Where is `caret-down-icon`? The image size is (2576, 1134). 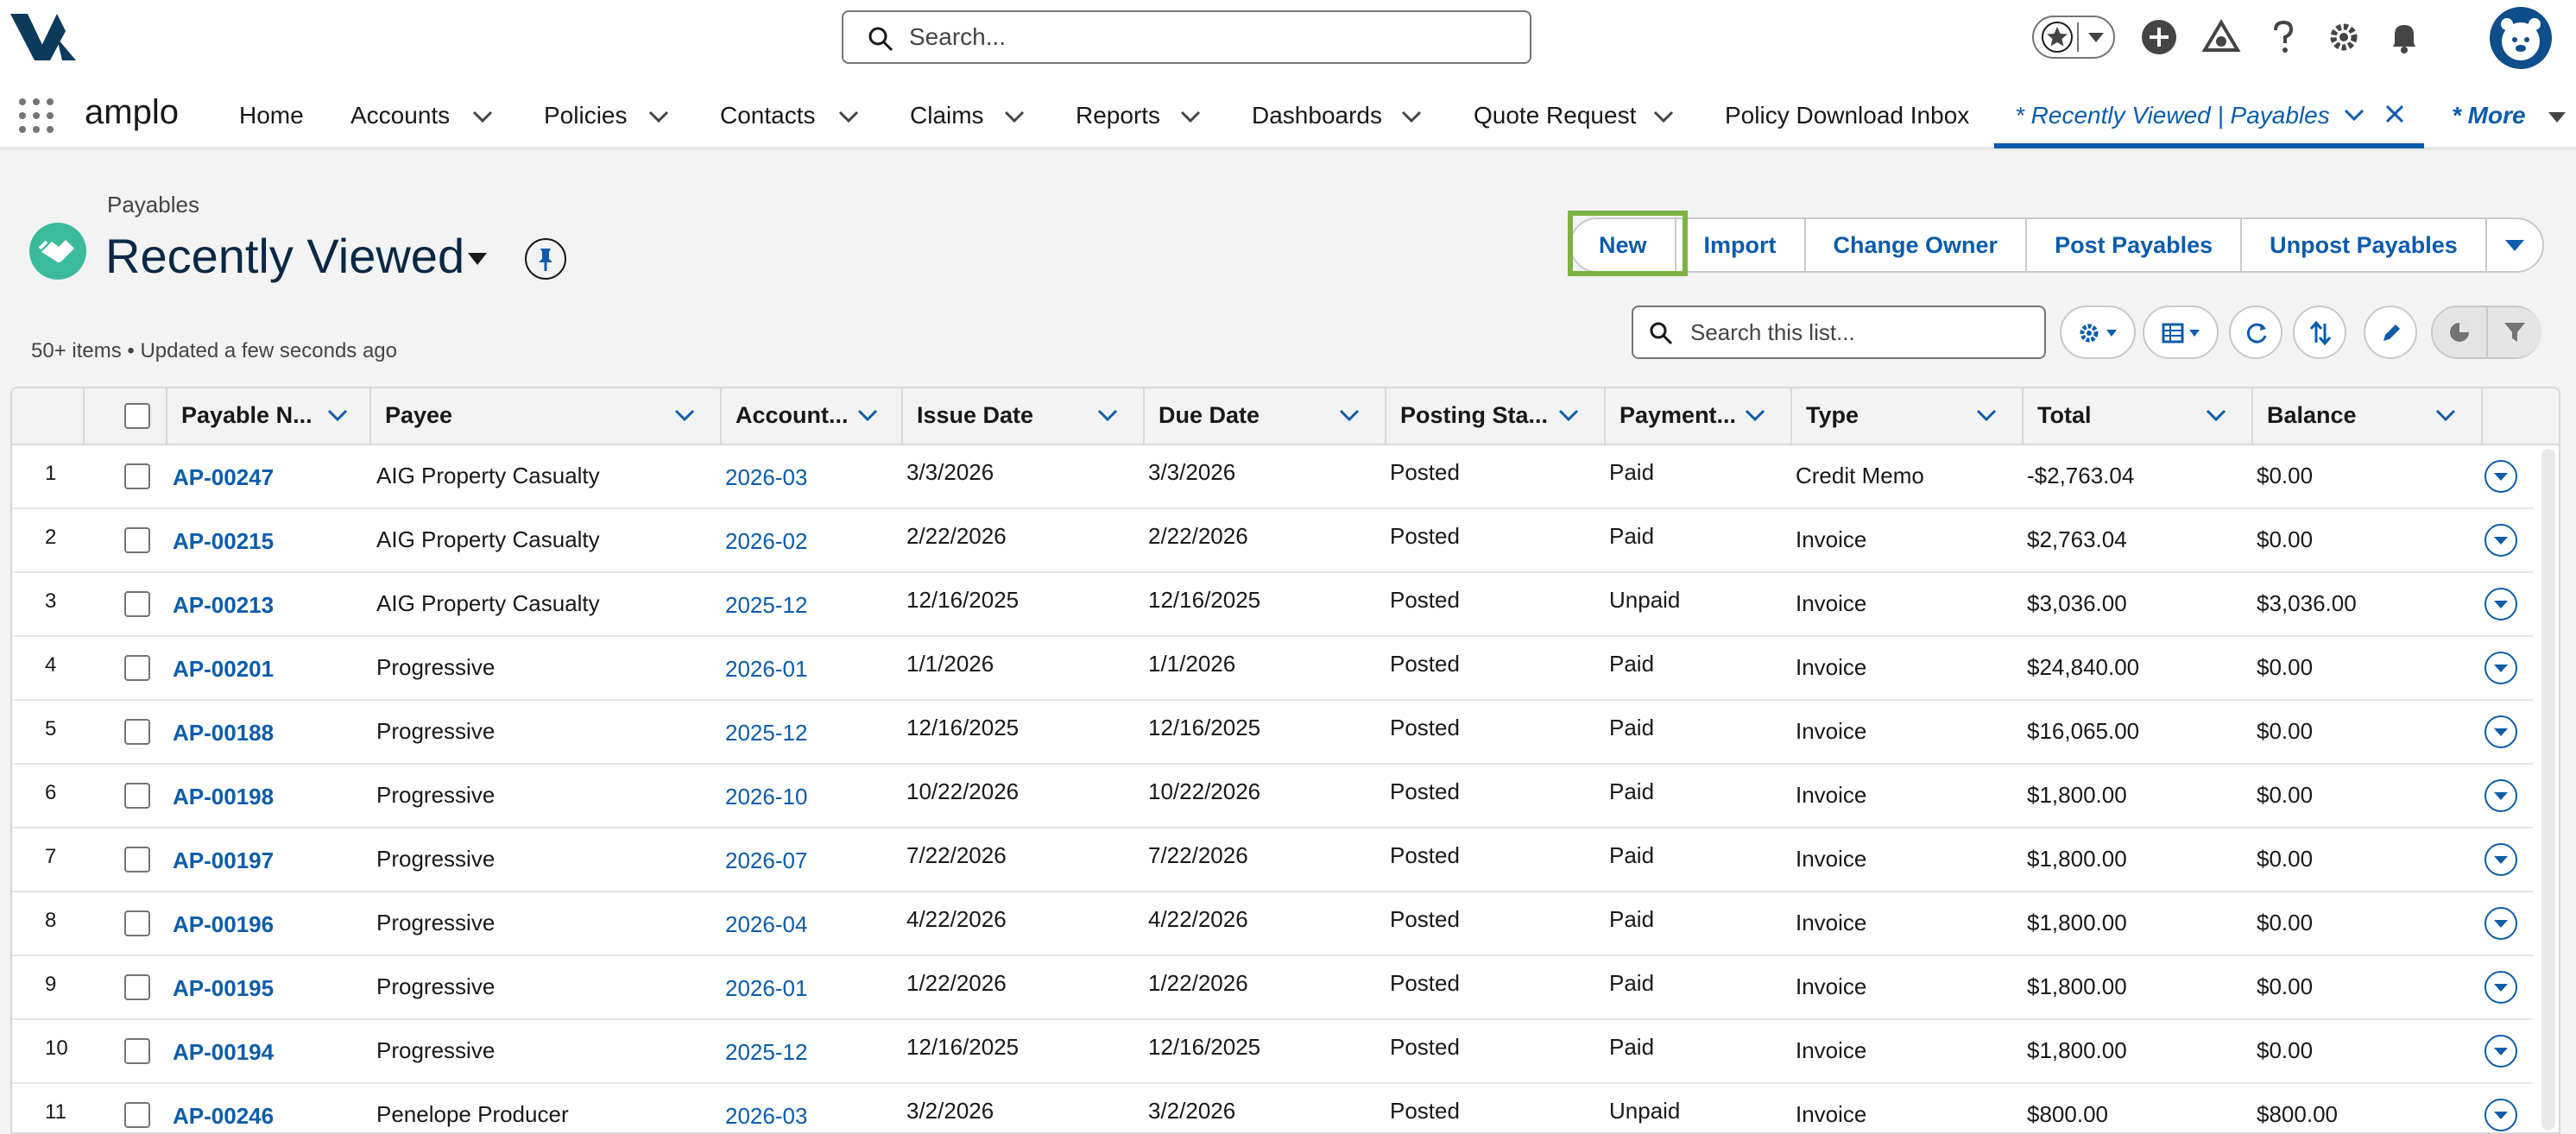 caret-down-icon is located at coordinates (2557, 117).